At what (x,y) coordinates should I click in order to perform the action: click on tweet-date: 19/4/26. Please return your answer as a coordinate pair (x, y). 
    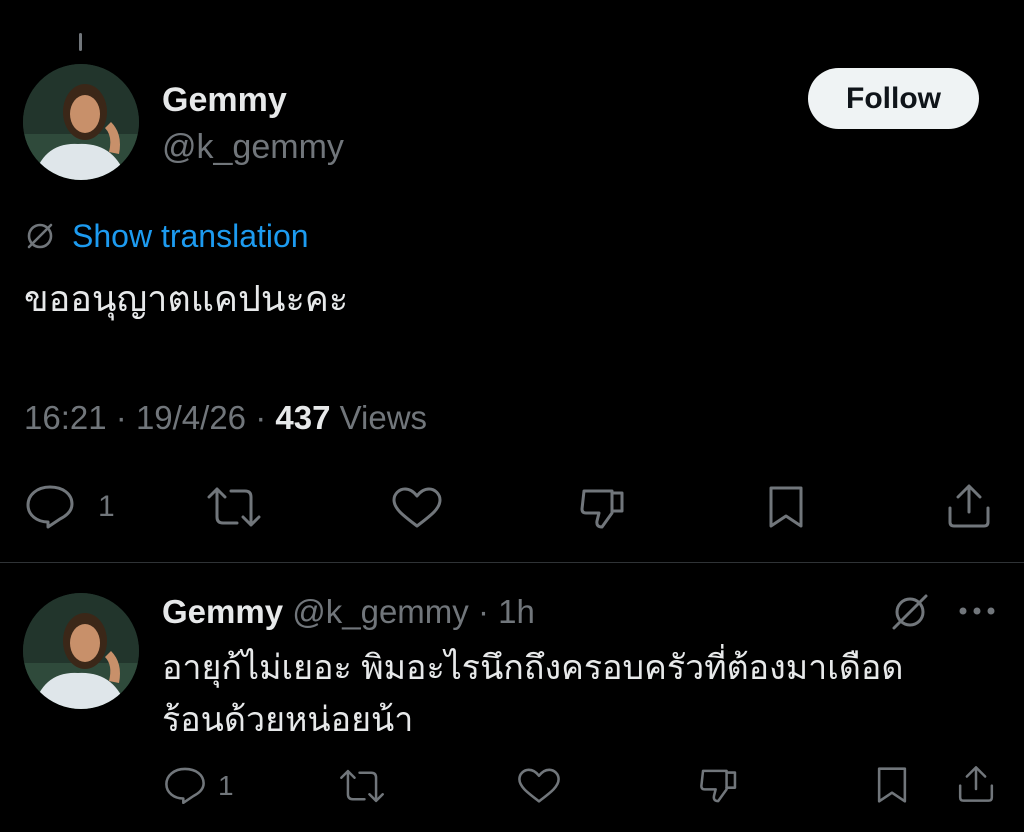
    Looking at the image, I should click on (191, 417).